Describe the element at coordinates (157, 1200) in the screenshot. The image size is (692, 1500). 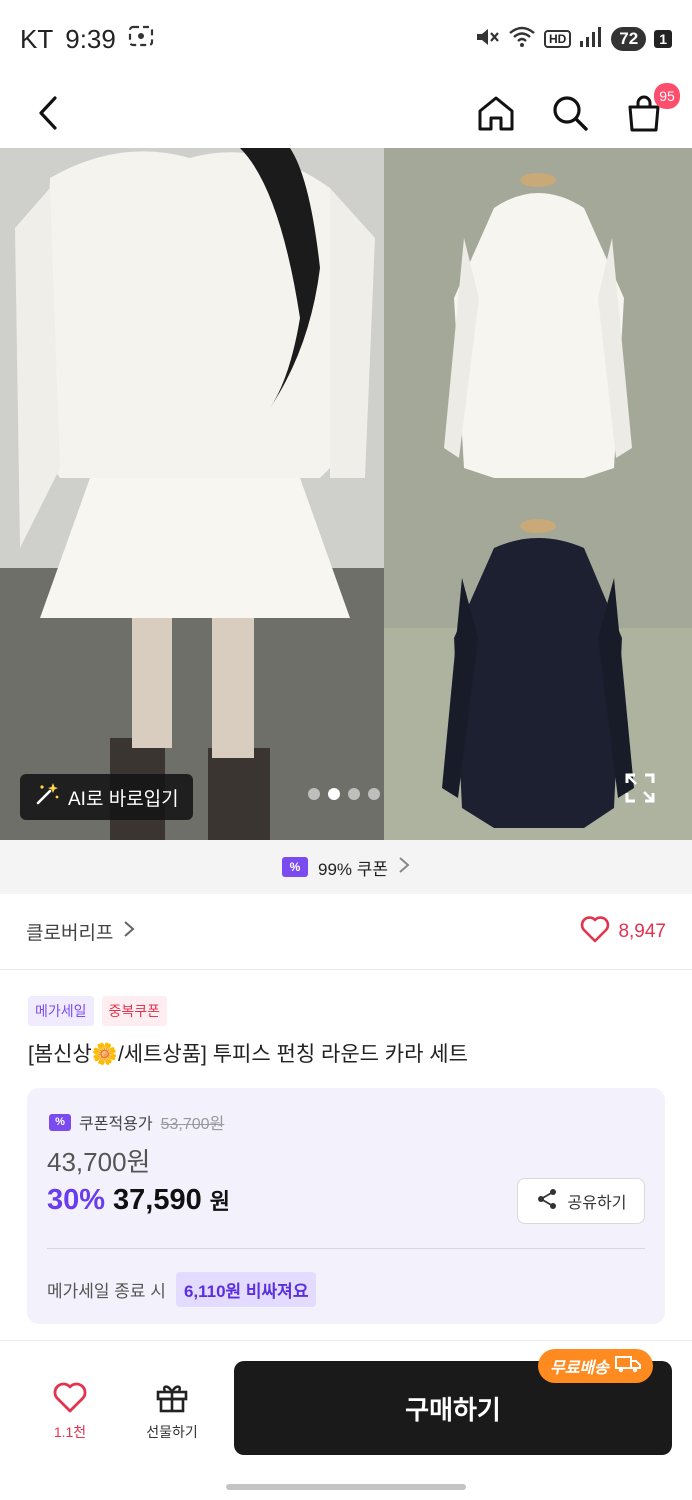
I see `sale-price: 37,590` at that location.